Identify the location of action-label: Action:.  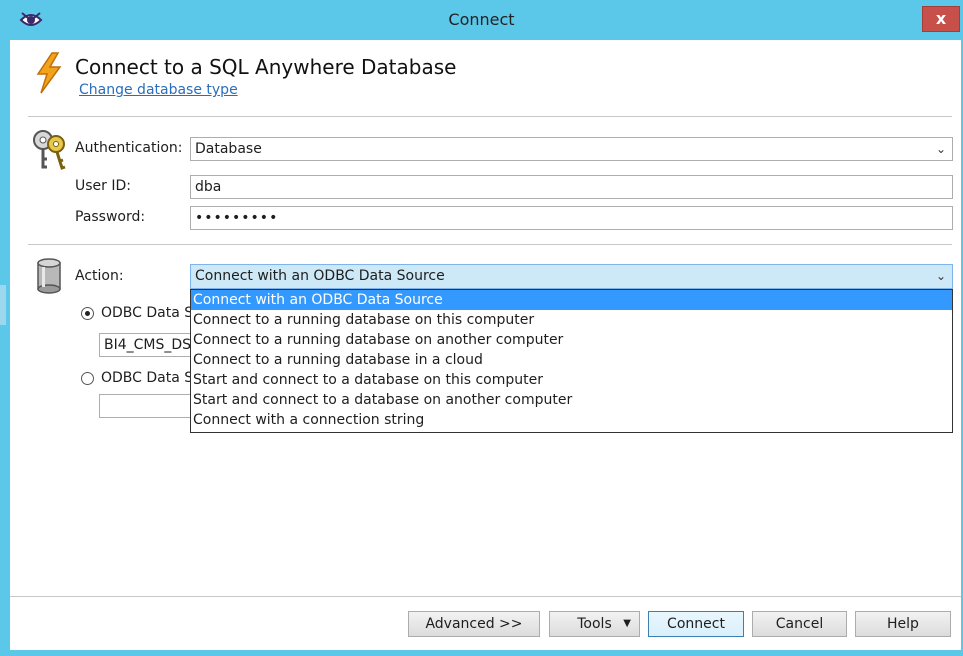
(99, 276).